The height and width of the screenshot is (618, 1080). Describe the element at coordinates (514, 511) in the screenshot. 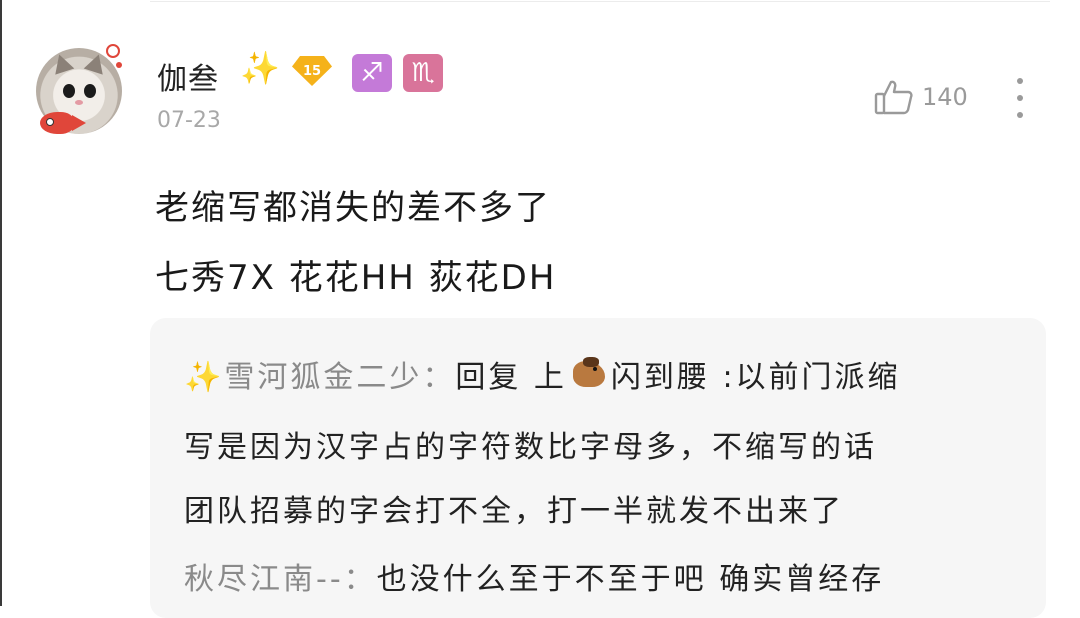

I see `reply-1-line-3: 团队招募的字会打不全，打一半就发不出来了` at that location.